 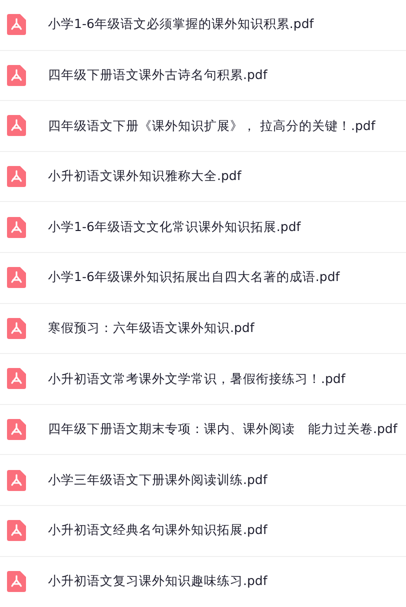 What do you see at coordinates (223, 429) in the screenshot?
I see `file-name: 四年级下册语文期末专项：课内、课外阅读 能力过关卷.pdf` at bounding box center [223, 429].